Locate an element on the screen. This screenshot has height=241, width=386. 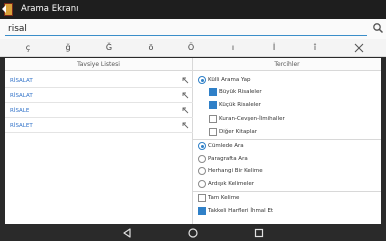
cumlede-ara-radio is located at coordinates (202, 146).